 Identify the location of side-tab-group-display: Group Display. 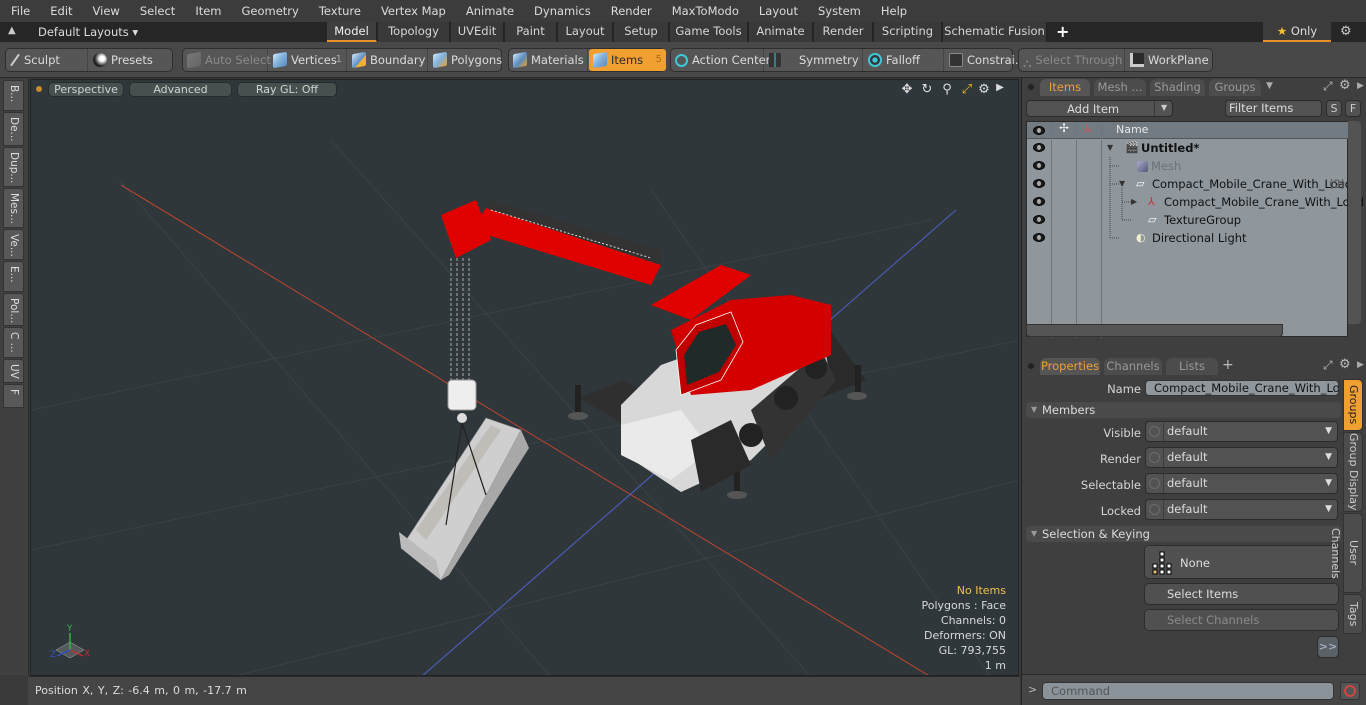
(1353, 472).